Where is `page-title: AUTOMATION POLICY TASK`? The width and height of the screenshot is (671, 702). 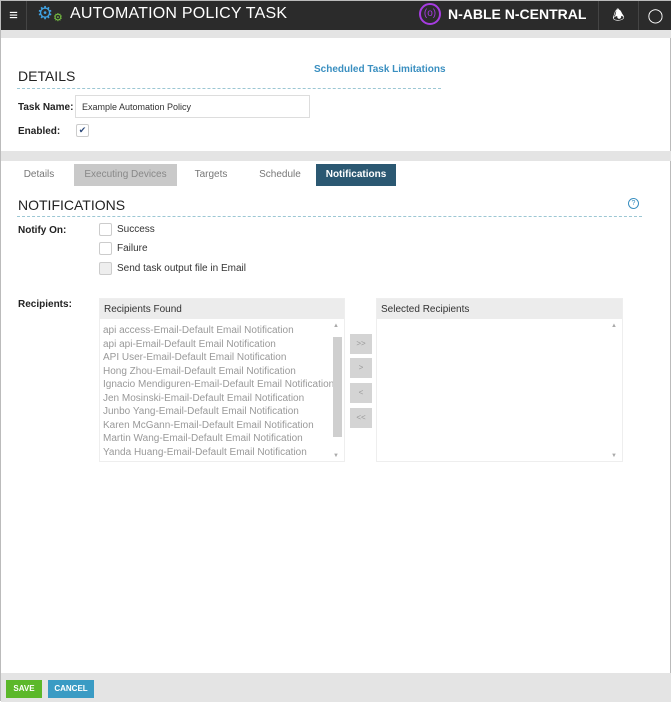 page-title: AUTOMATION POLICY TASK is located at coordinates (179, 13).